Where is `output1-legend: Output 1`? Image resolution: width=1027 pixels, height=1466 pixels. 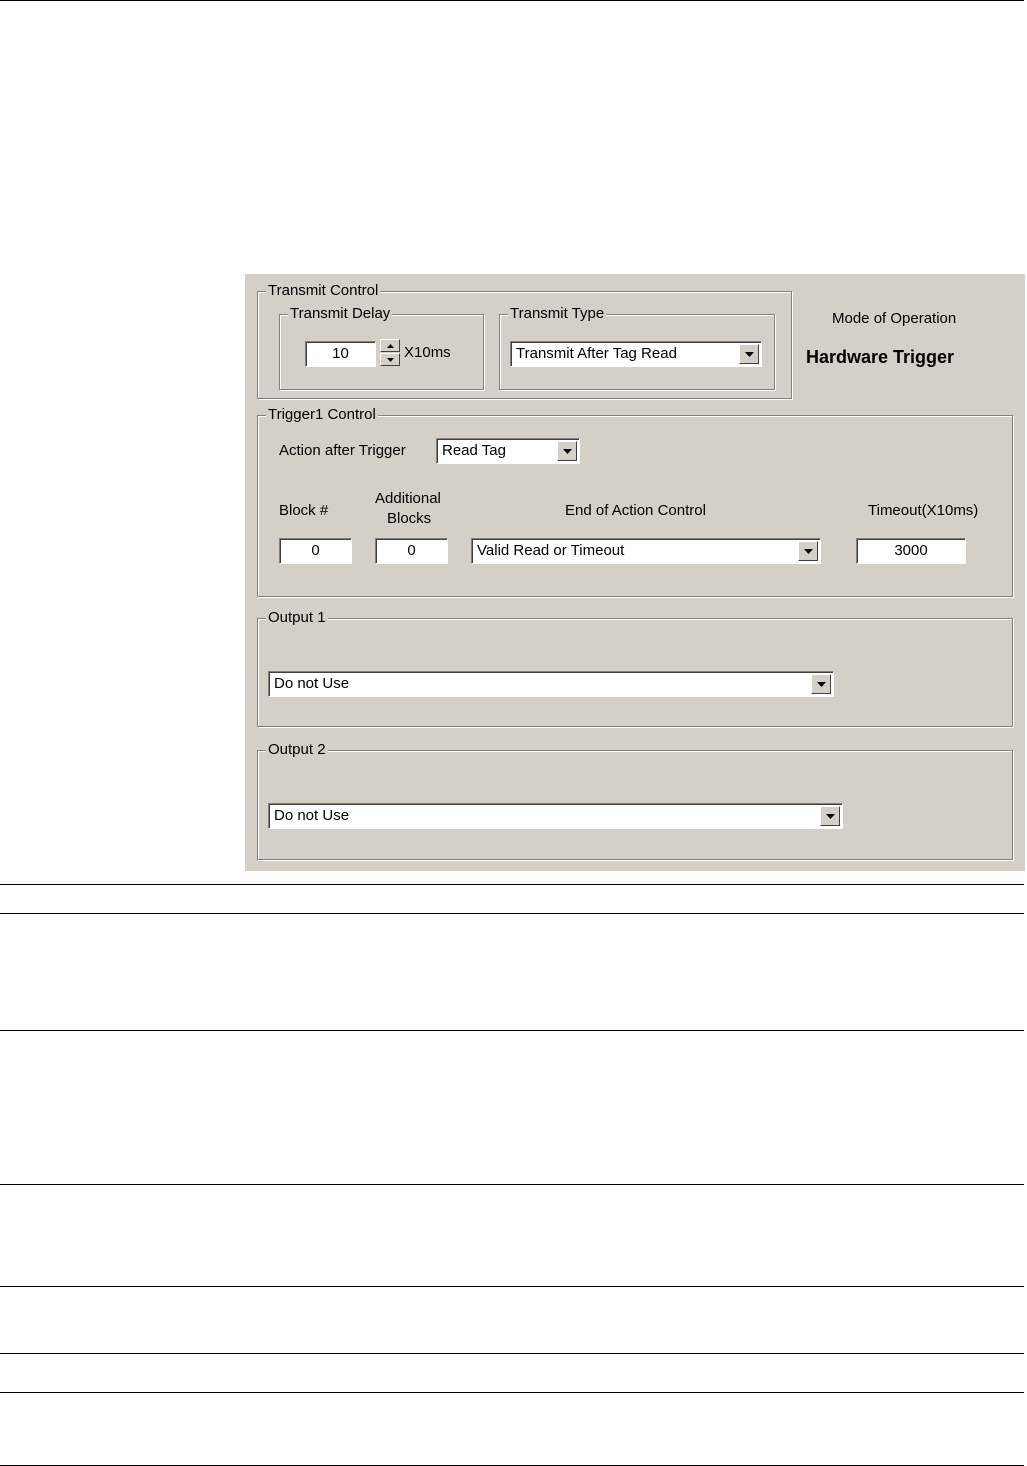 output1-legend: Output 1 is located at coordinates (297, 618).